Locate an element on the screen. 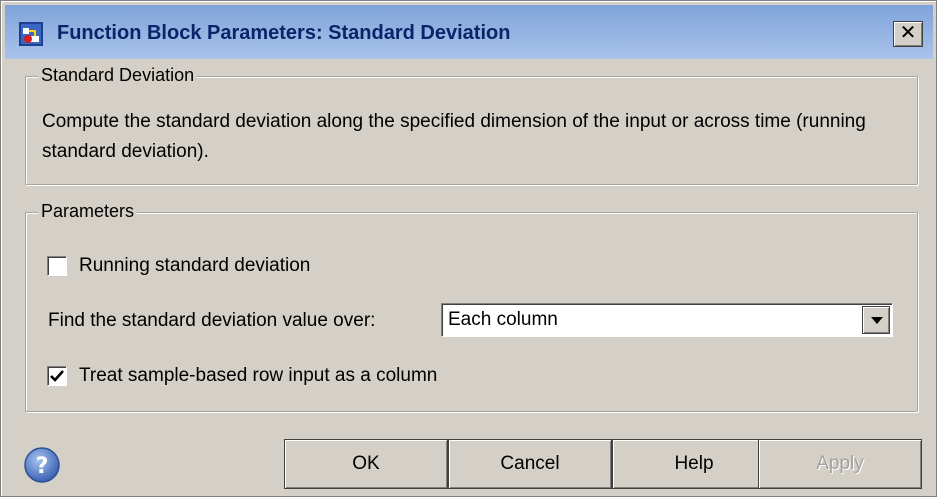  close-button: ✕ is located at coordinates (908, 34).